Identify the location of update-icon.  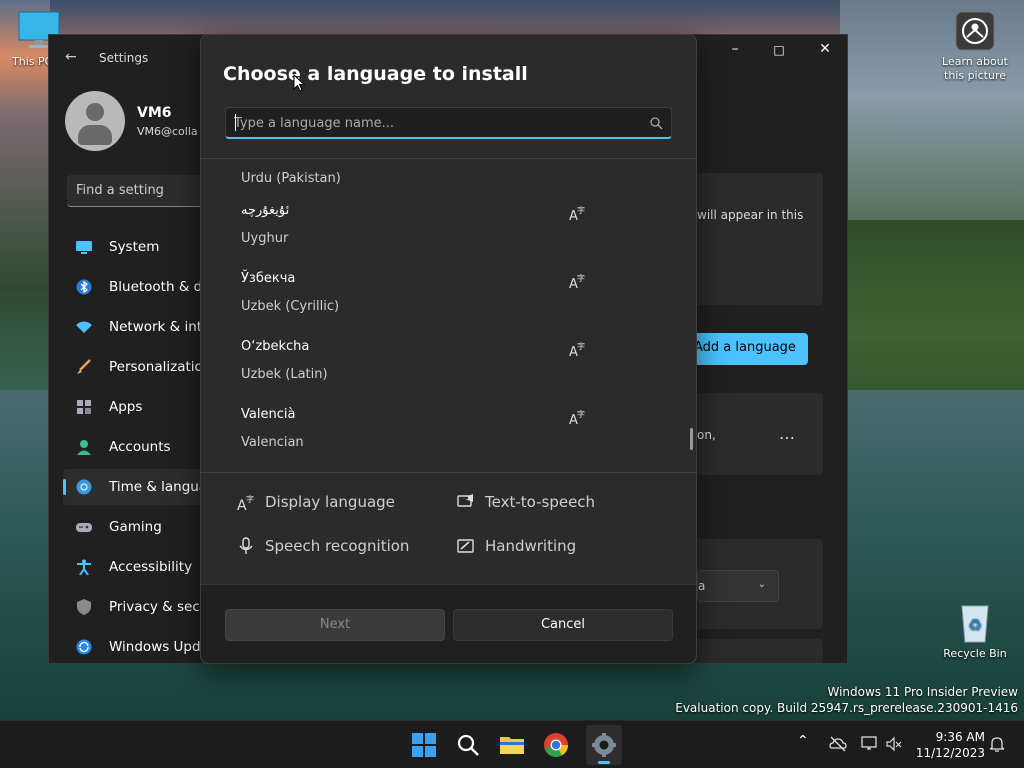
(84, 647).